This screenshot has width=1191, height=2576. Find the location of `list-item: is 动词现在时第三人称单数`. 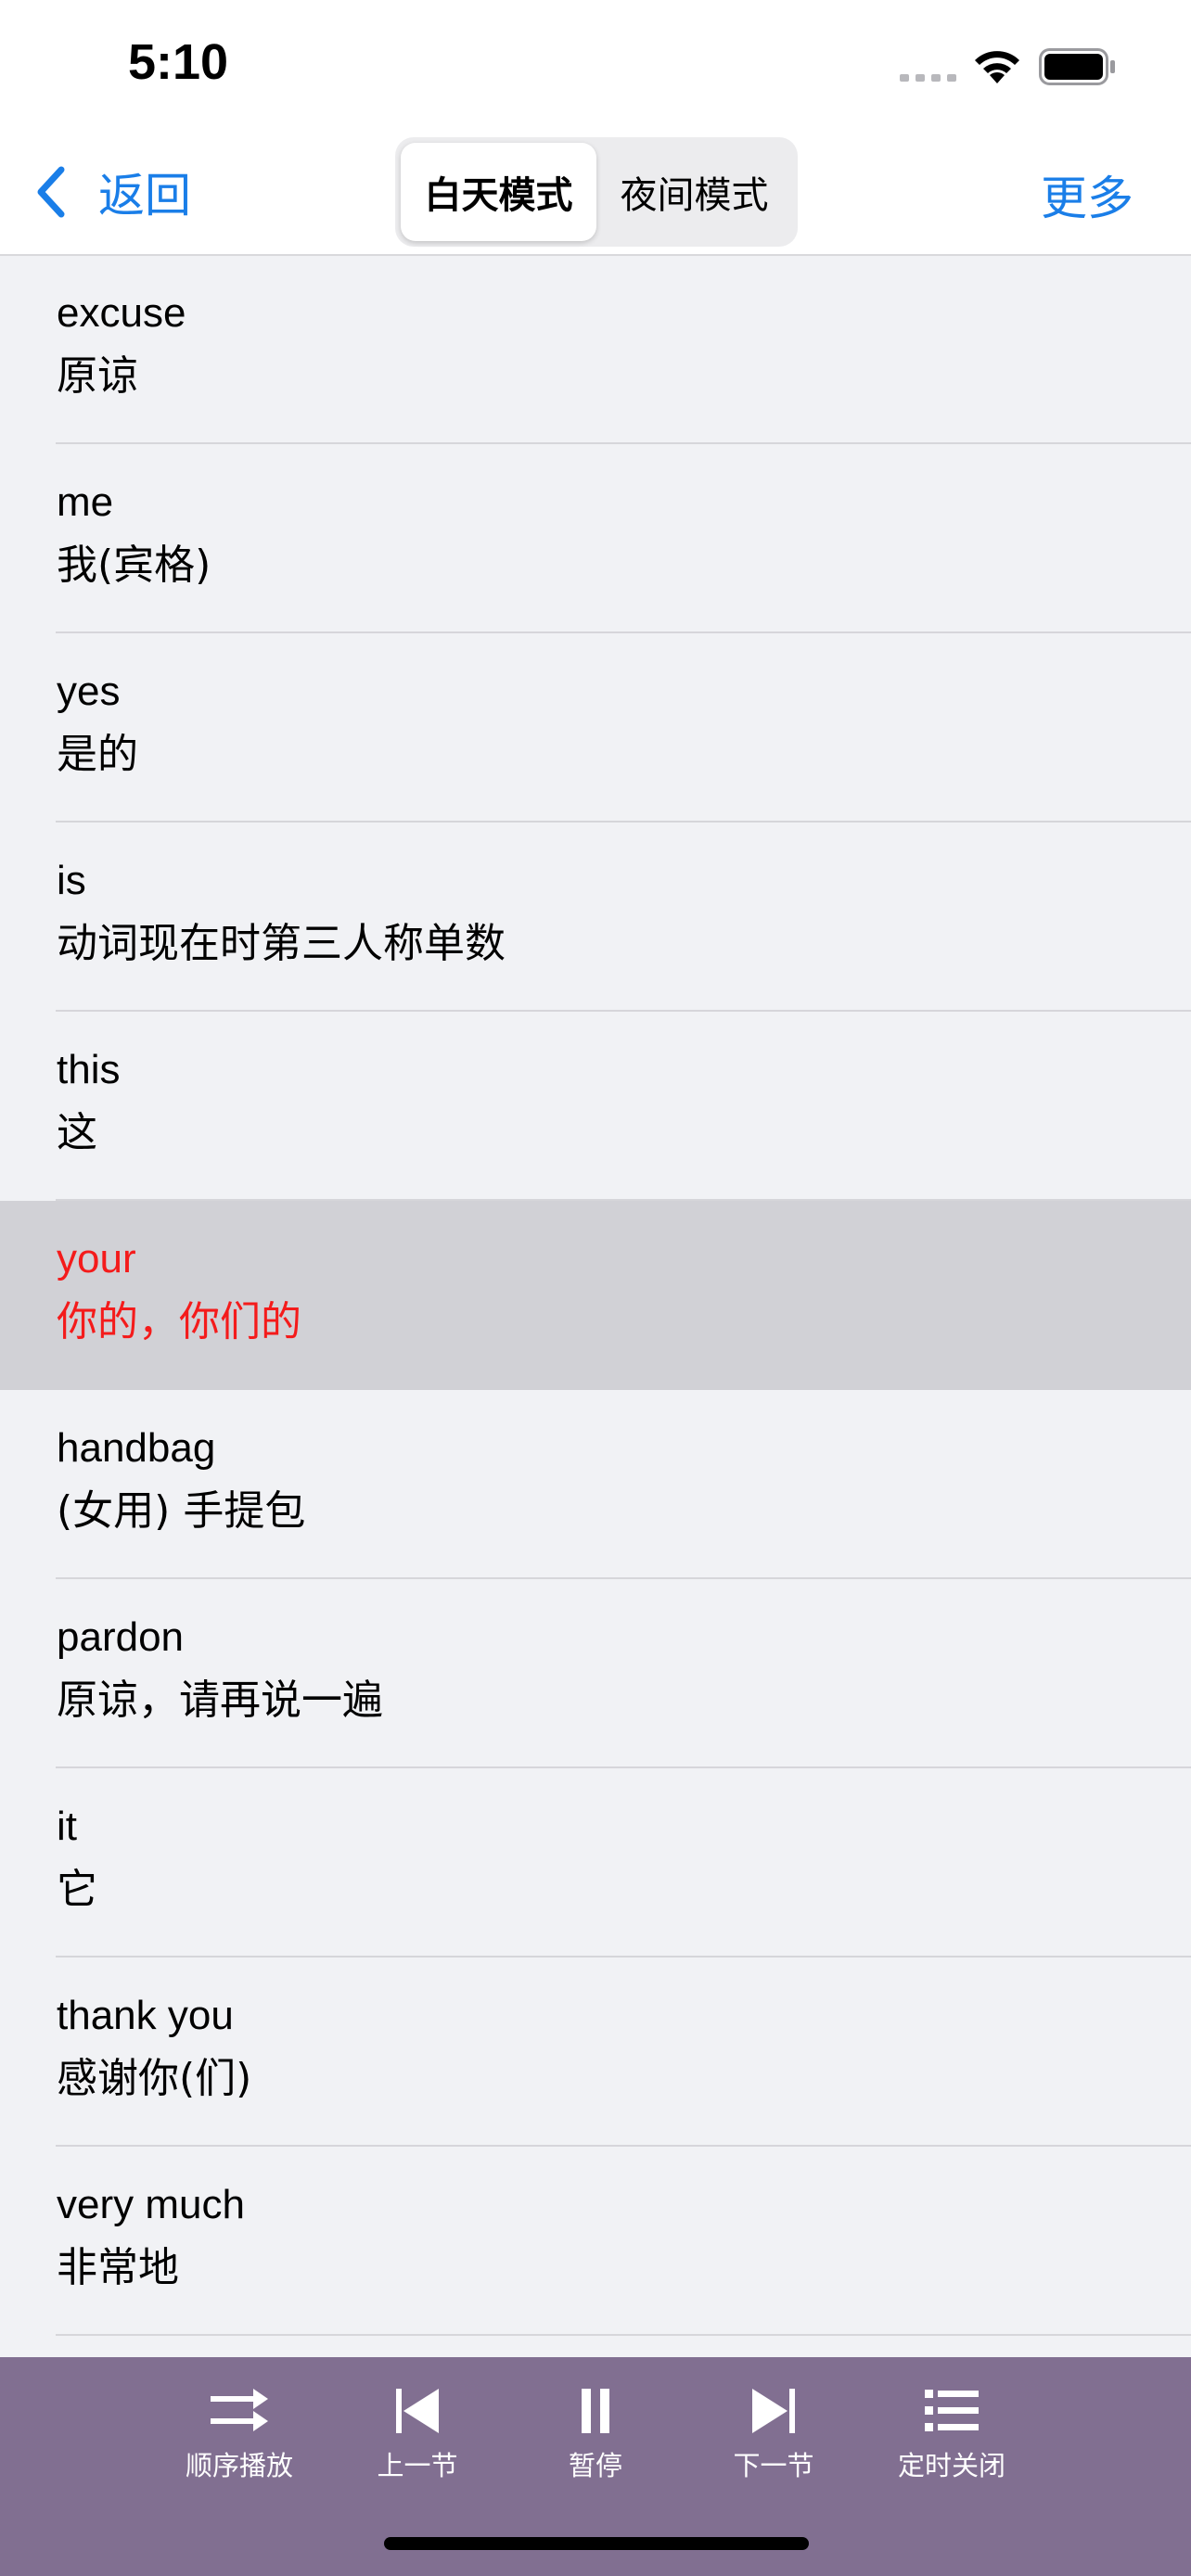

list-item: is 动词现在时第三人称单数 is located at coordinates (595, 917).